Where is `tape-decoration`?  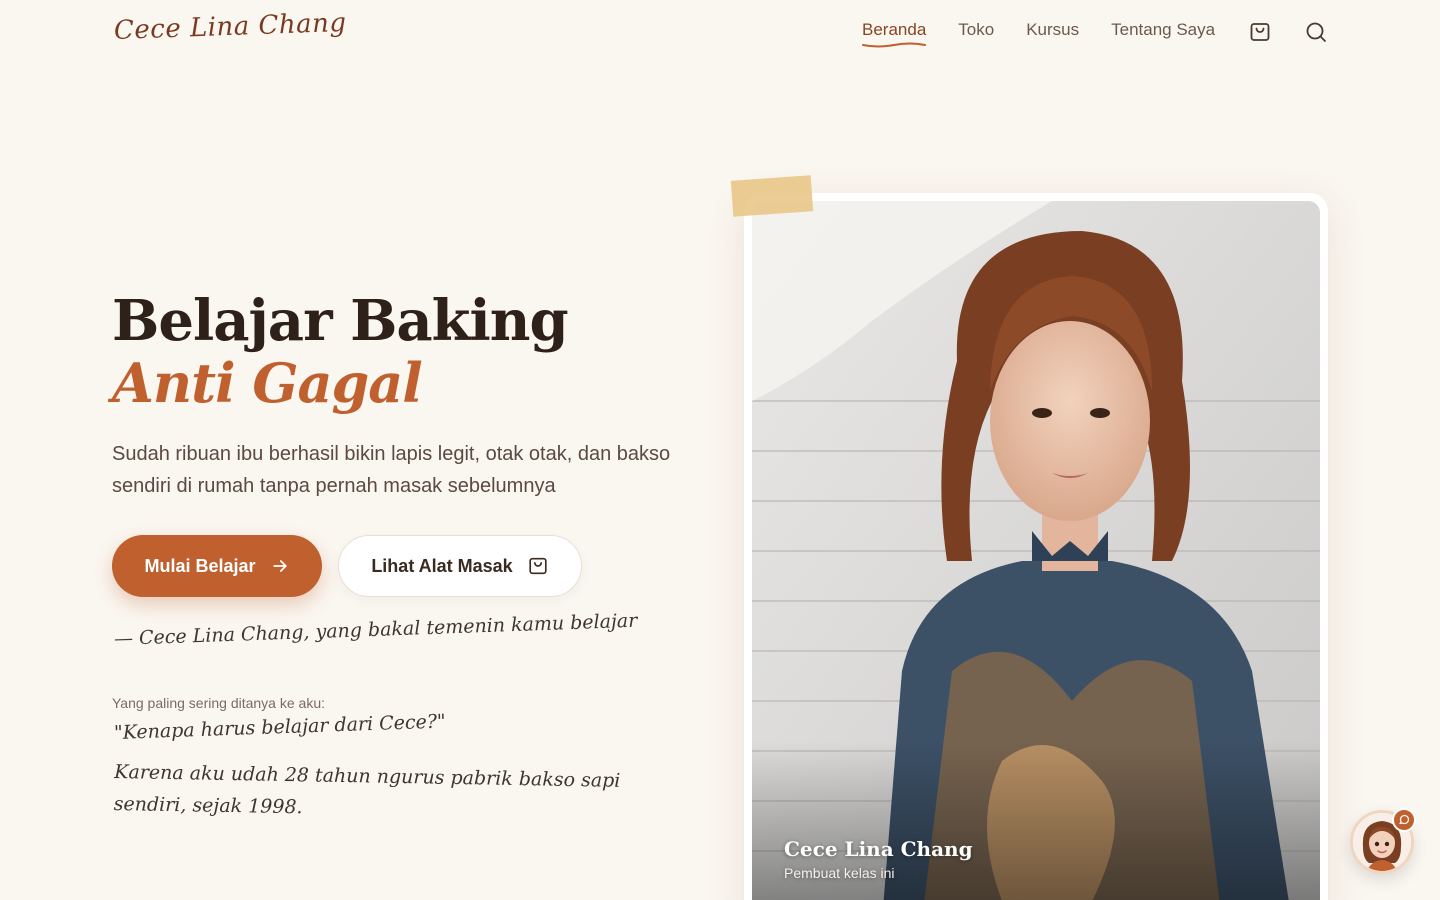 tape-decoration is located at coordinates (772, 196).